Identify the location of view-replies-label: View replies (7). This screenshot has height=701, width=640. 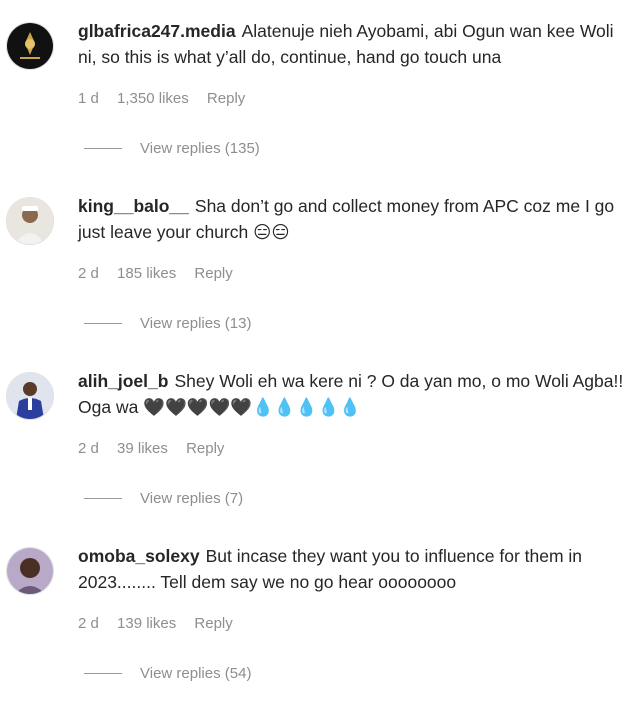
(192, 498).